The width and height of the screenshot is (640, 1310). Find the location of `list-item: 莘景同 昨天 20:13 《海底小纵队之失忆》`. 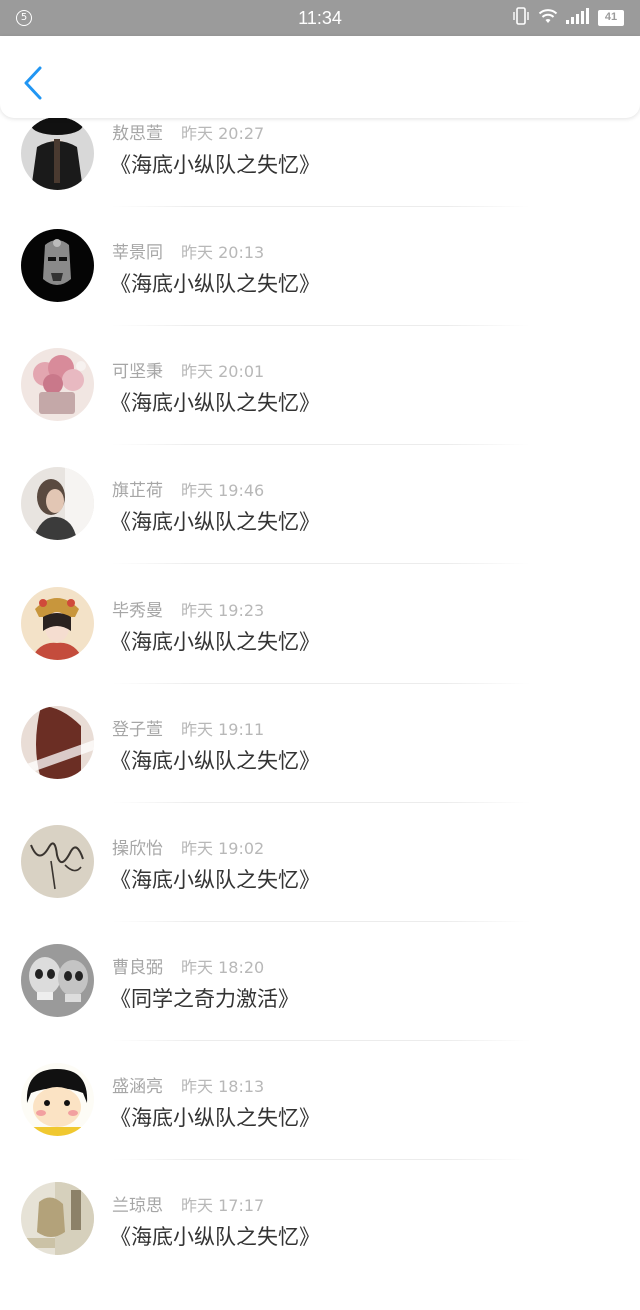

list-item: 莘景同 昨天 20:13 《海底小纵队之失忆》 is located at coordinates (320, 293).